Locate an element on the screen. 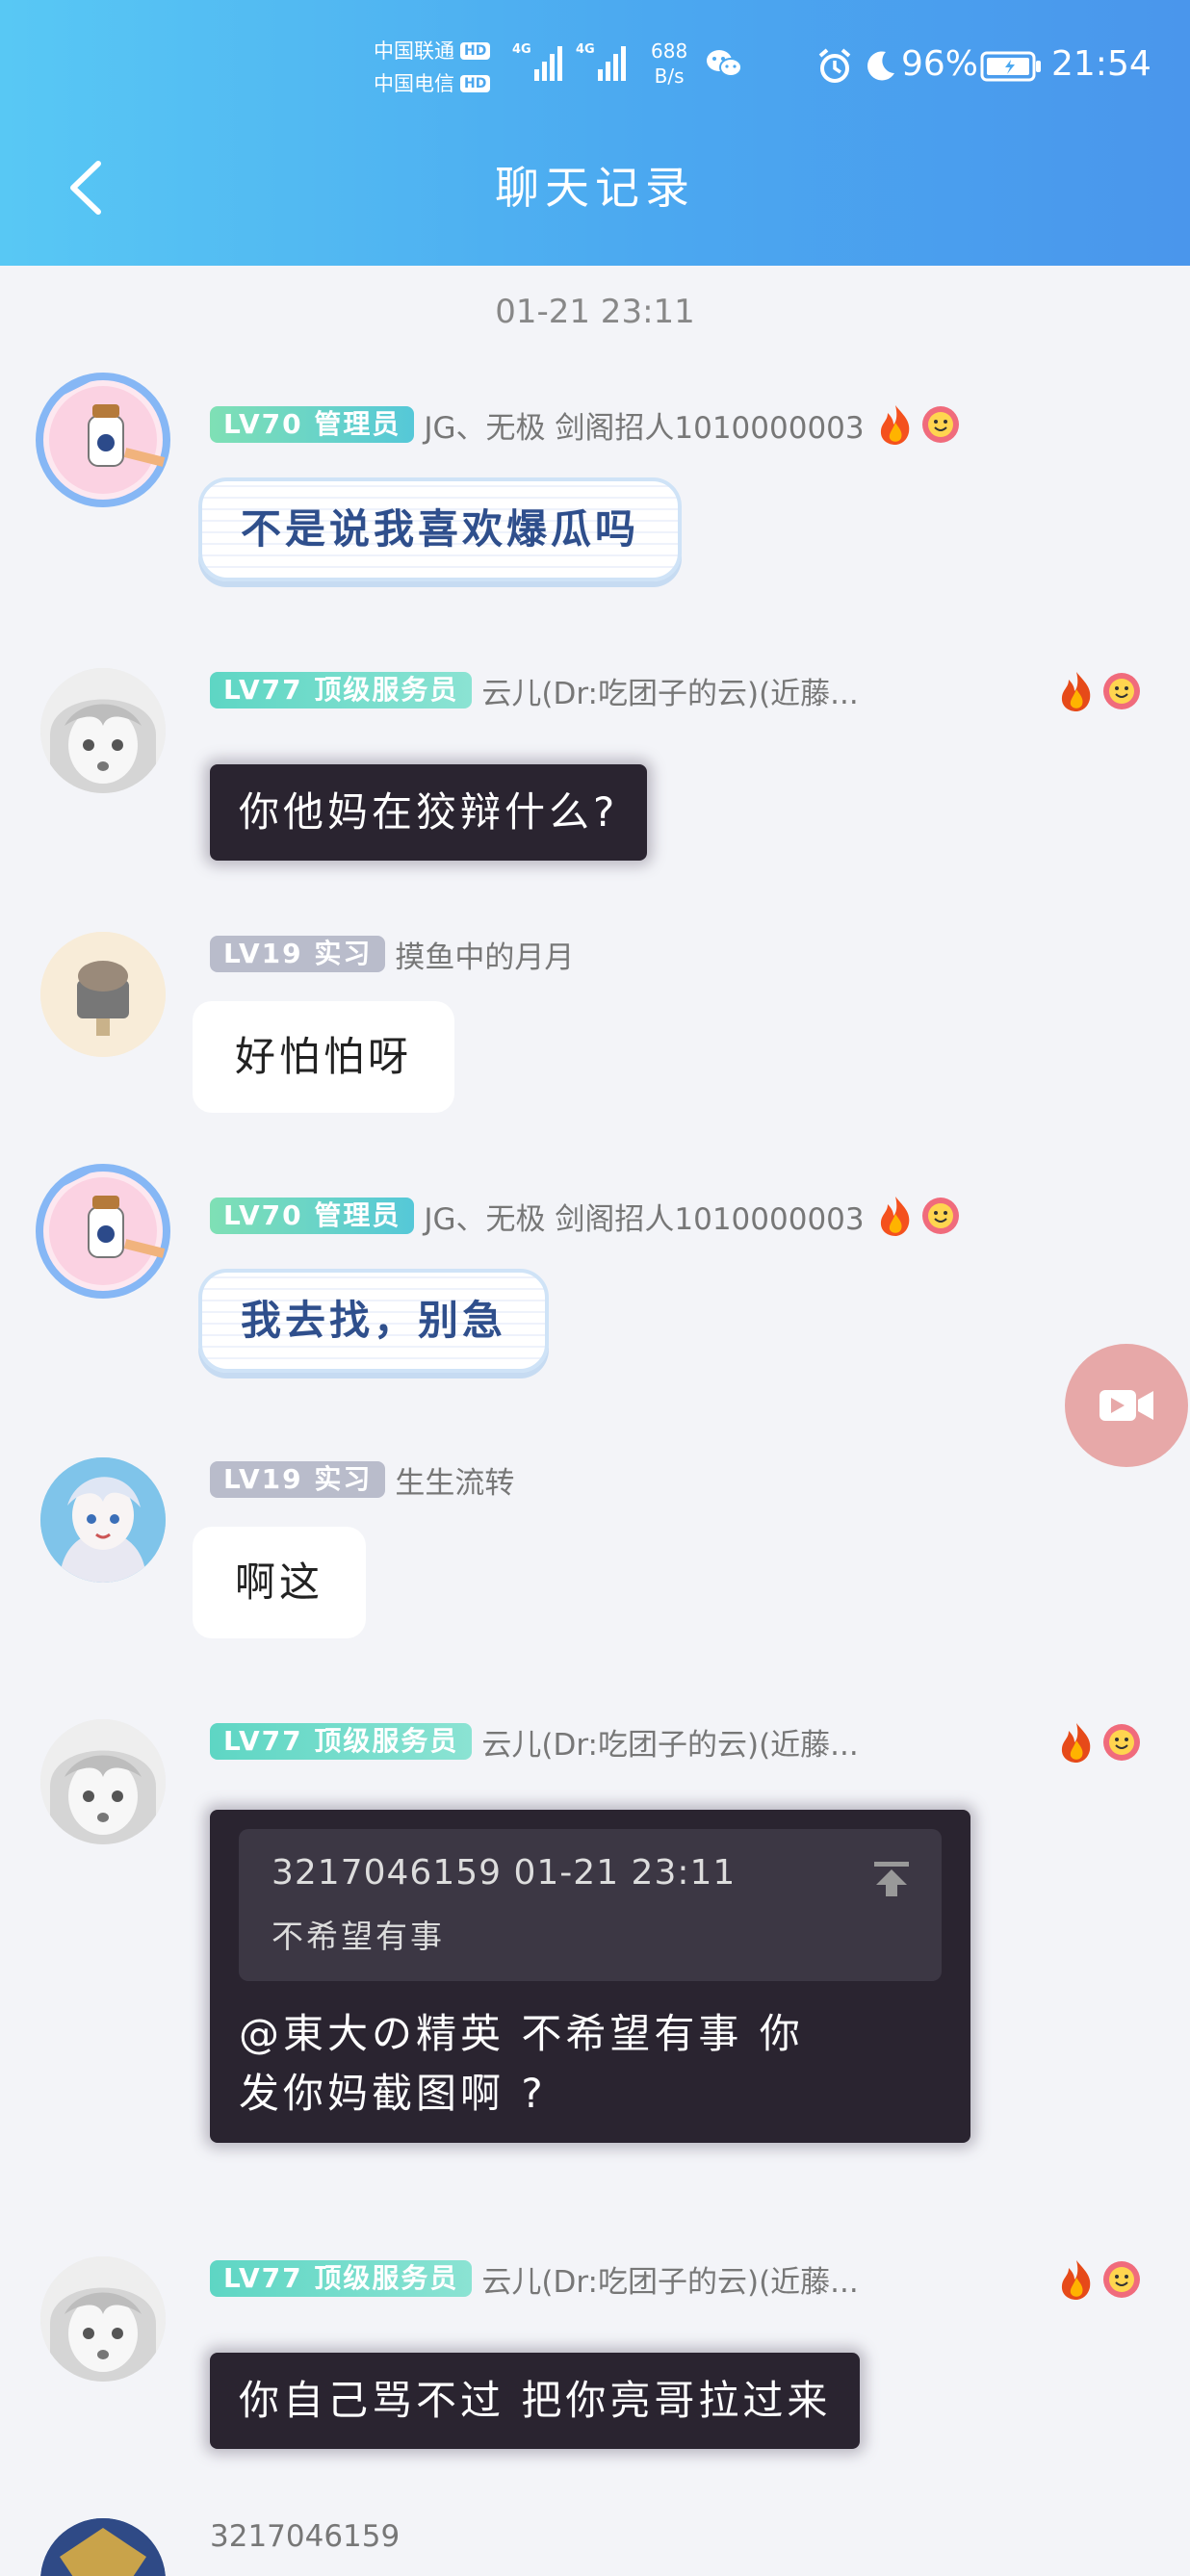  carrier-1: 中国联通 is located at coordinates (414, 51).